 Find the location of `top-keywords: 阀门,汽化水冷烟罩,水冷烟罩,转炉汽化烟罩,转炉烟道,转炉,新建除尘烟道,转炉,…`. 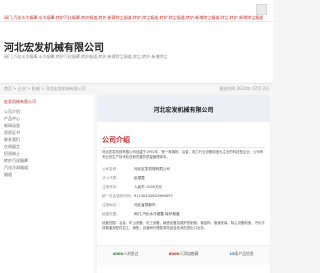

top-keywords: 阀门,汽化水冷烟罩,水冷烟罩,转炉汽化烟罩,转炉烟道,转炉,新建除尘烟道,转炉,… is located at coordinates (133, 18).